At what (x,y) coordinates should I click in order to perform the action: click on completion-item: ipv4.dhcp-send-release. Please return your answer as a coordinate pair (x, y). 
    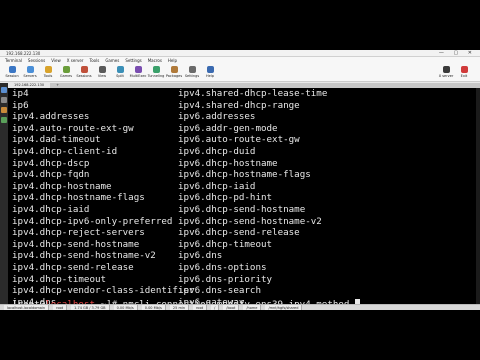
    Looking at the image, I should click on (73, 267).